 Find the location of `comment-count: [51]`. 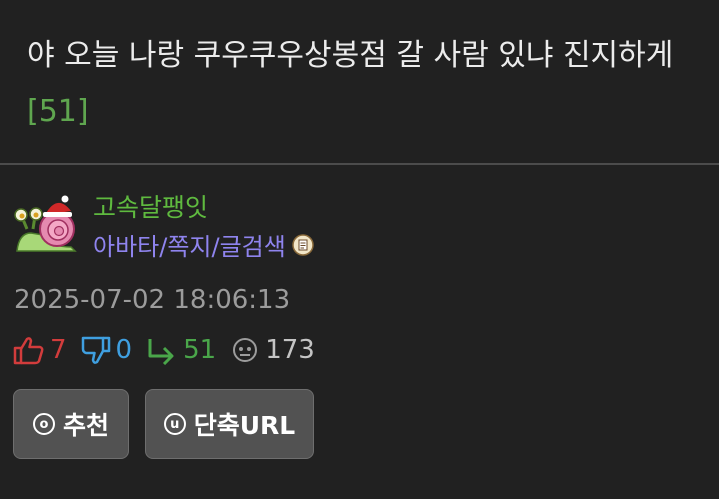

comment-count: [51] is located at coordinates (58, 111).